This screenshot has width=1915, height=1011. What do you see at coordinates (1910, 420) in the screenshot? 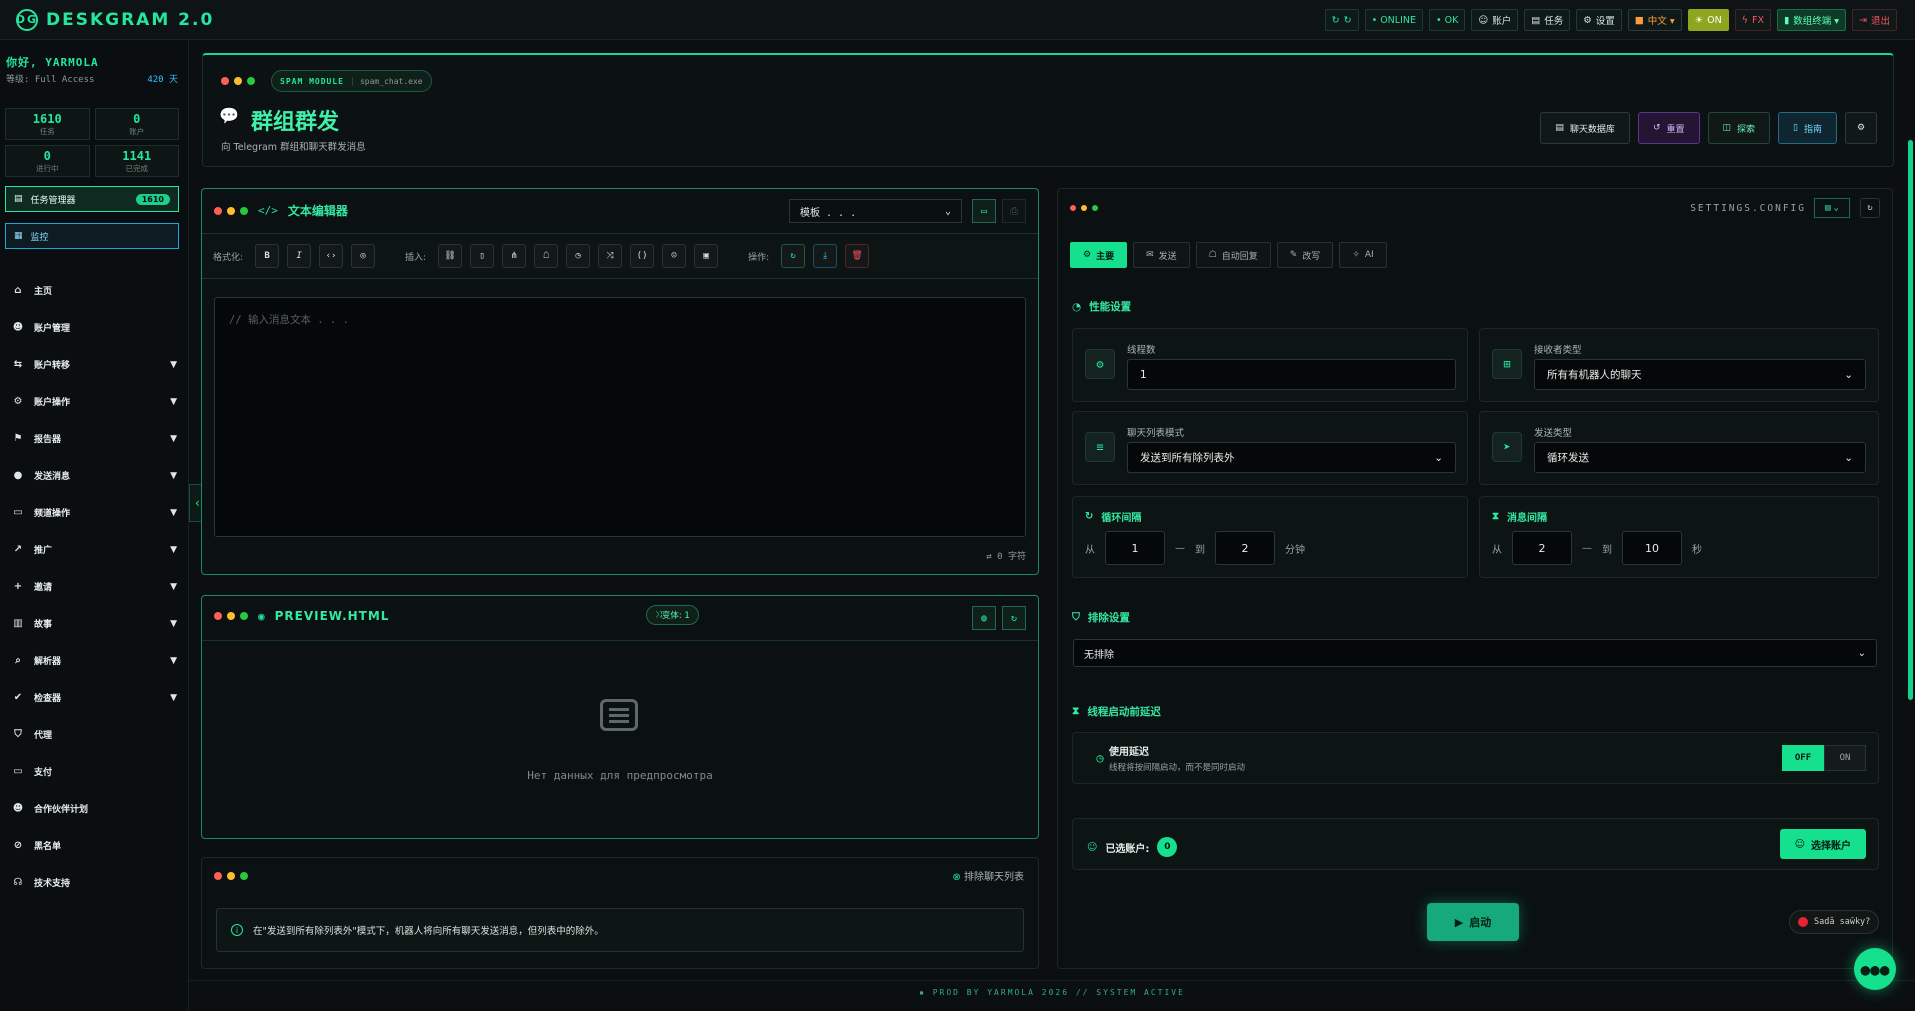
I see `page-scrollbar` at bounding box center [1910, 420].